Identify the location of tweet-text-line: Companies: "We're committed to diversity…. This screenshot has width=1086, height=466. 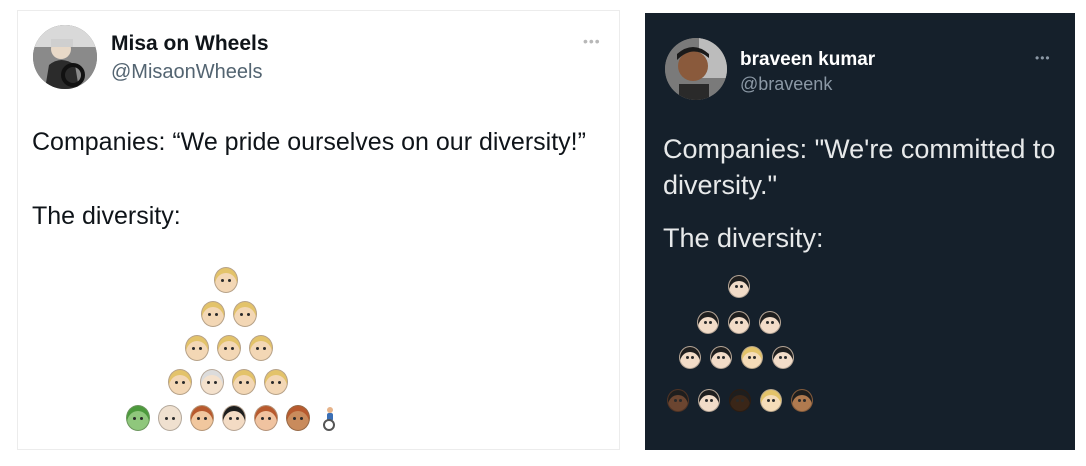
(859, 167).